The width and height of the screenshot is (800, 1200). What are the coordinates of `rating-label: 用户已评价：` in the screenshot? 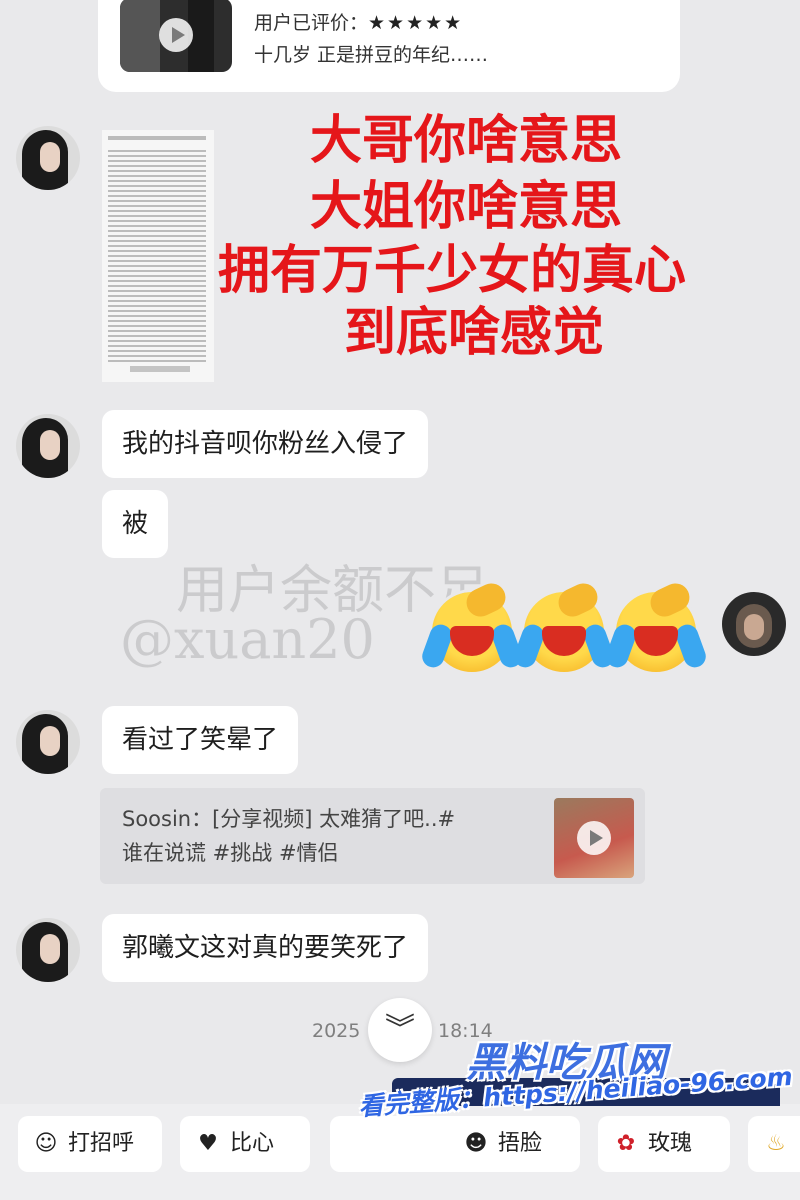 It's located at (311, 23).